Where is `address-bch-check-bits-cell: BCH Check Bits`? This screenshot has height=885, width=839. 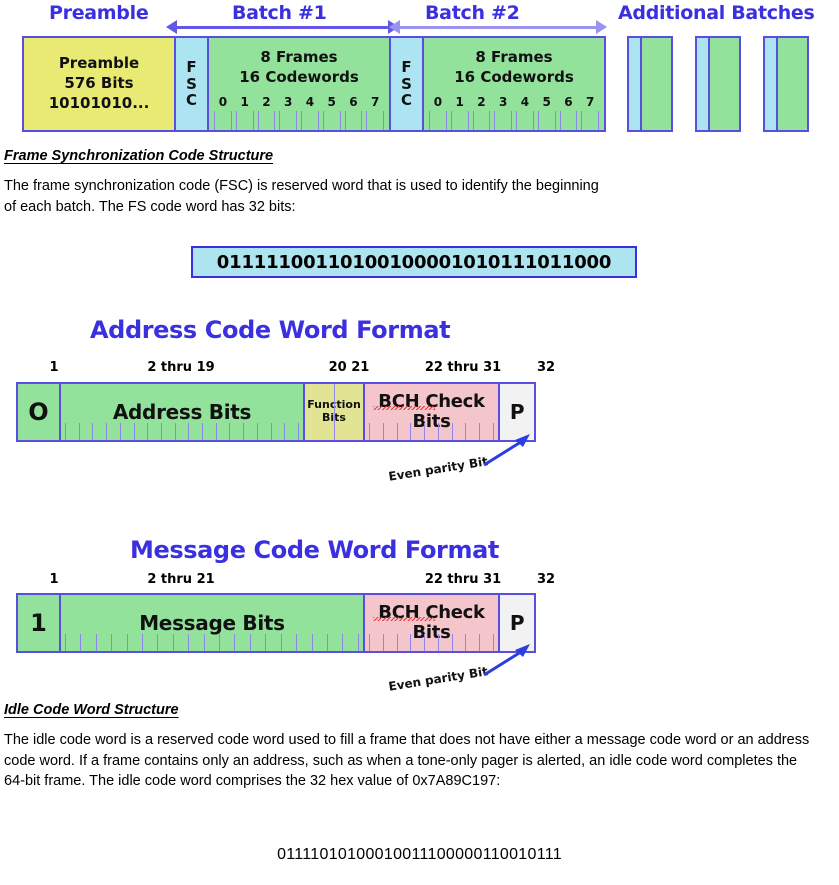
address-bch-check-bits-cell: BCH Check Bits is located at coordinates (432, 412).